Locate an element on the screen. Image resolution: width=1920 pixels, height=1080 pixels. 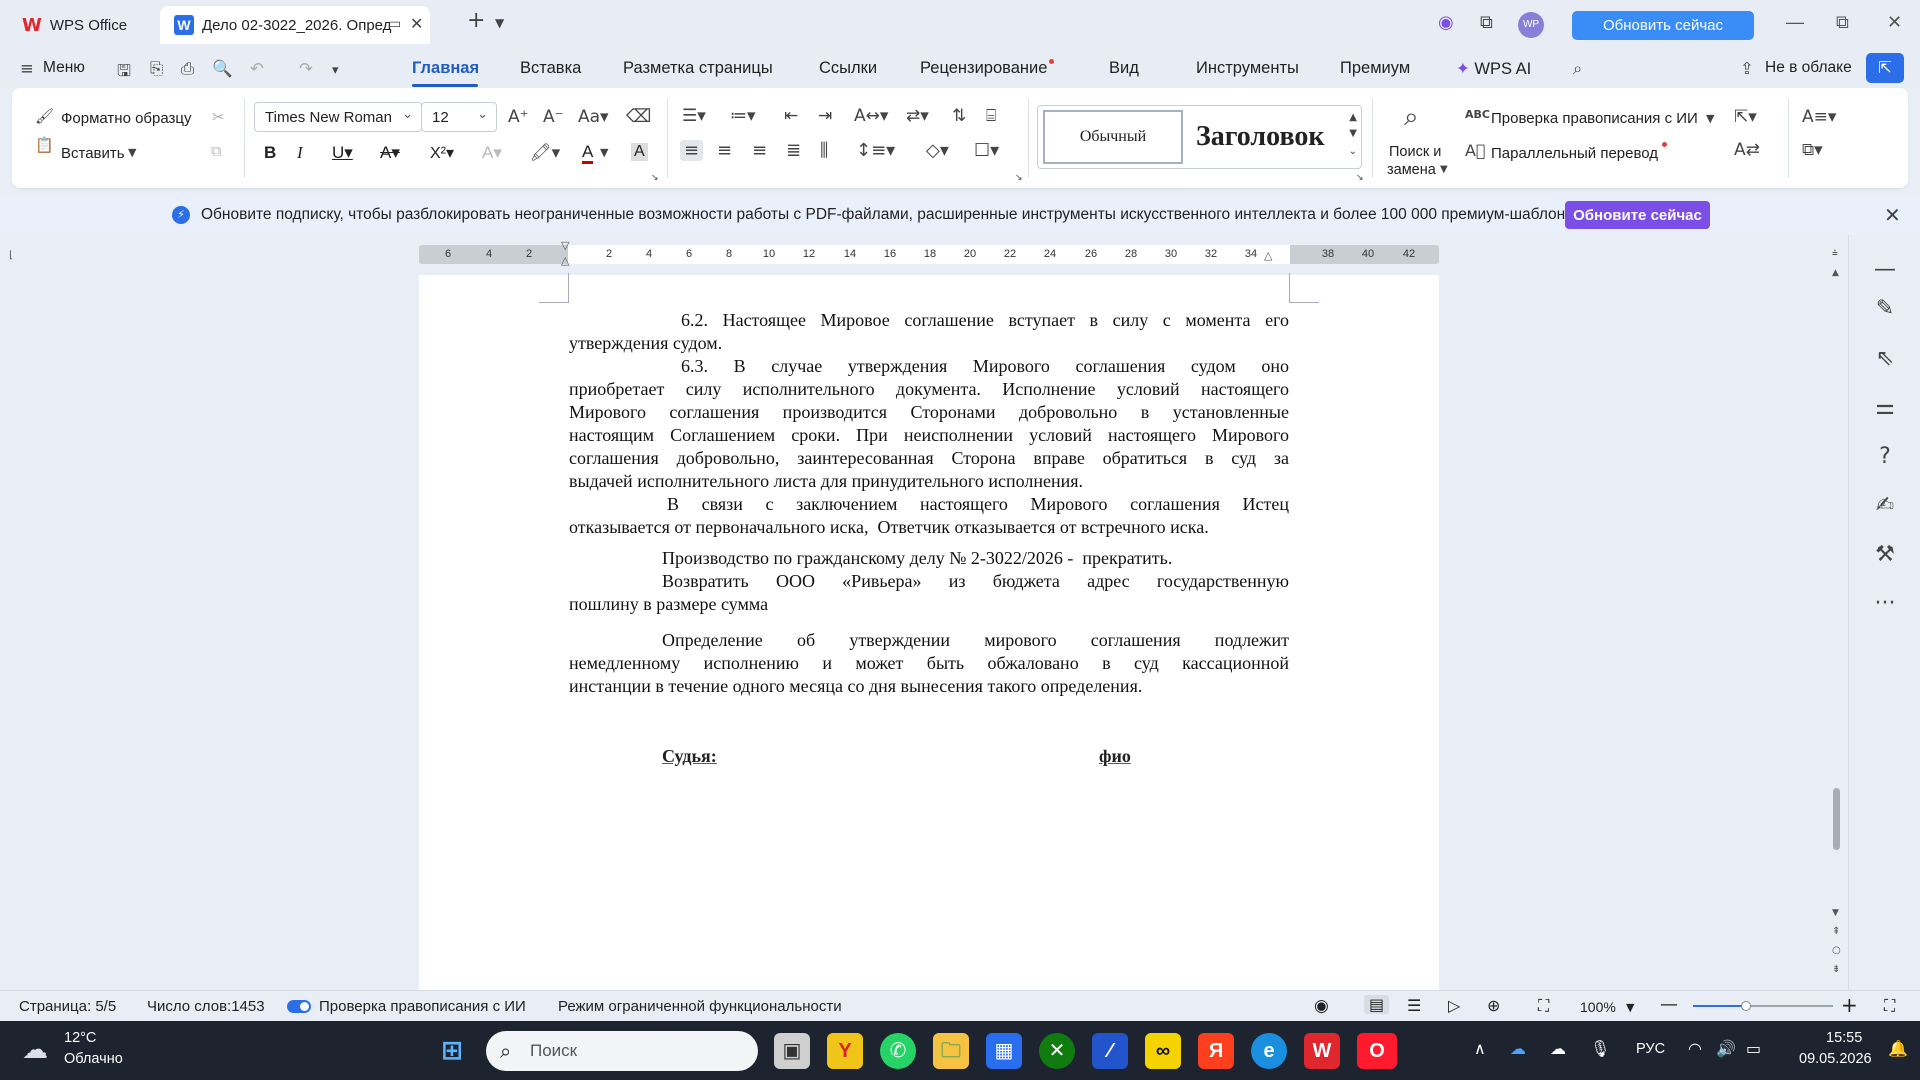
onedrive-icon: ☁ is located at coordinates (1518, 1048).